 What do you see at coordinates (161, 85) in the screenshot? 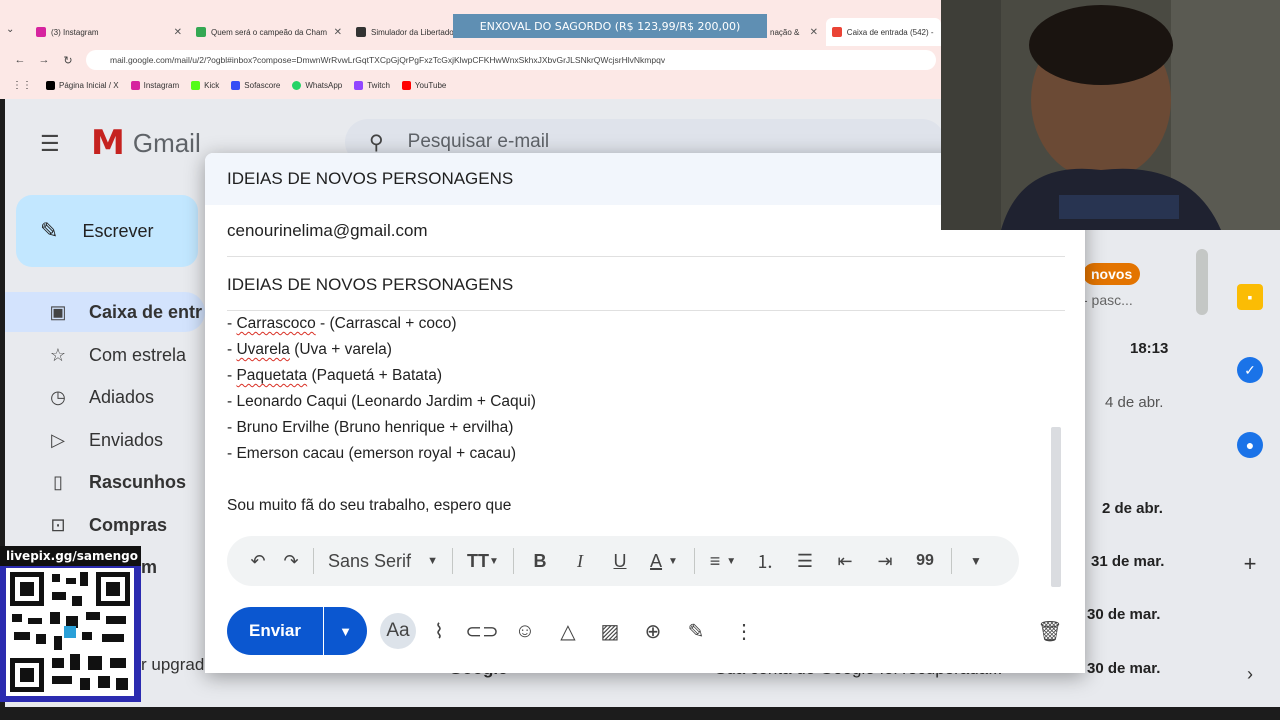
I see `bookmark-label: Instagram` at bounding box center [161, 85].